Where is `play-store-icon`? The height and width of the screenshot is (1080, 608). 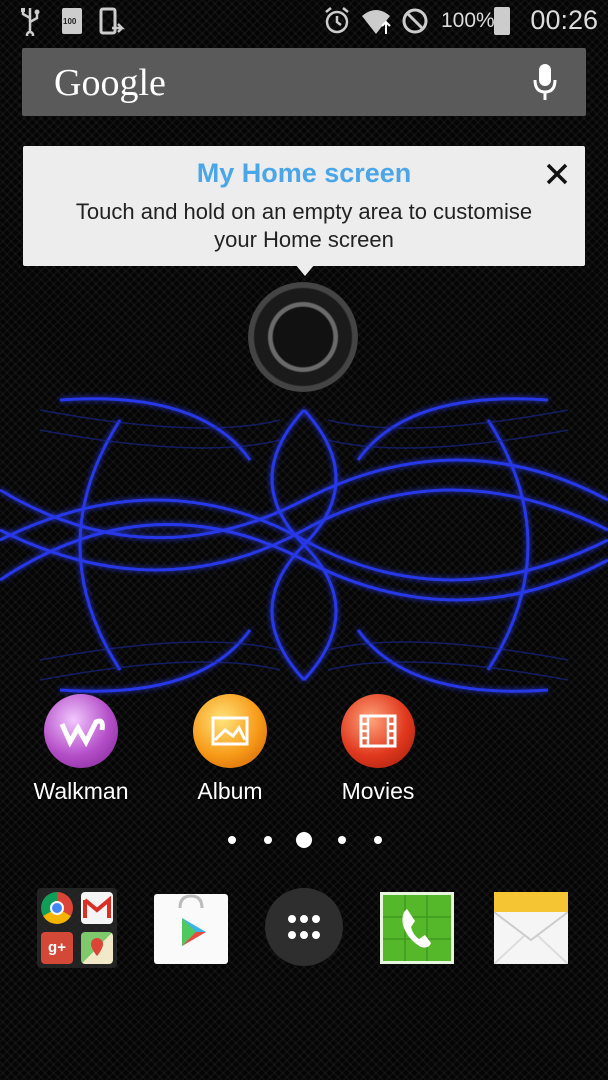 play-store-icon is located at coordinates (192, 920).